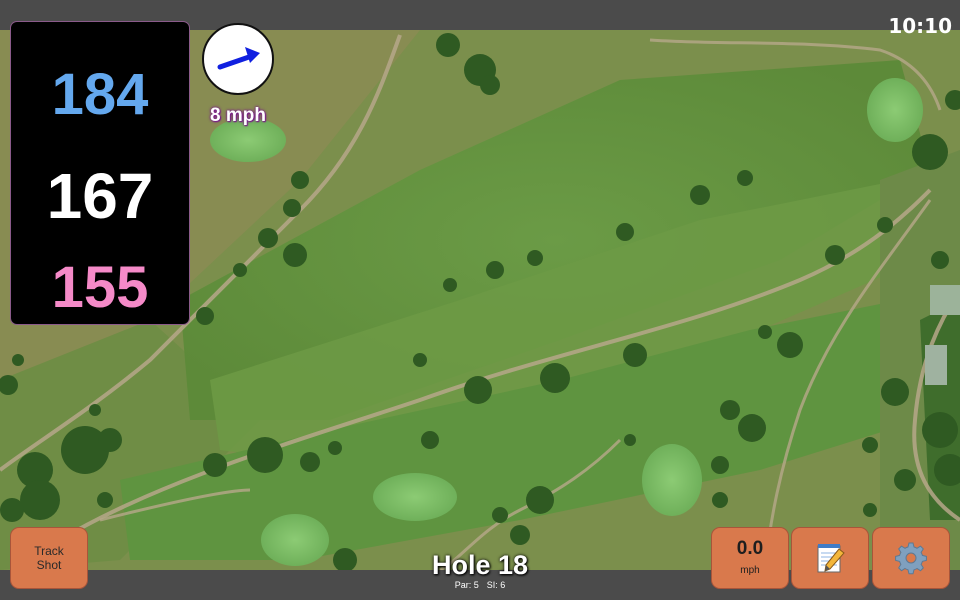  Describe the element at coordinates (100, 287) in the screenshot. I see `distance-front: 155` at that location.